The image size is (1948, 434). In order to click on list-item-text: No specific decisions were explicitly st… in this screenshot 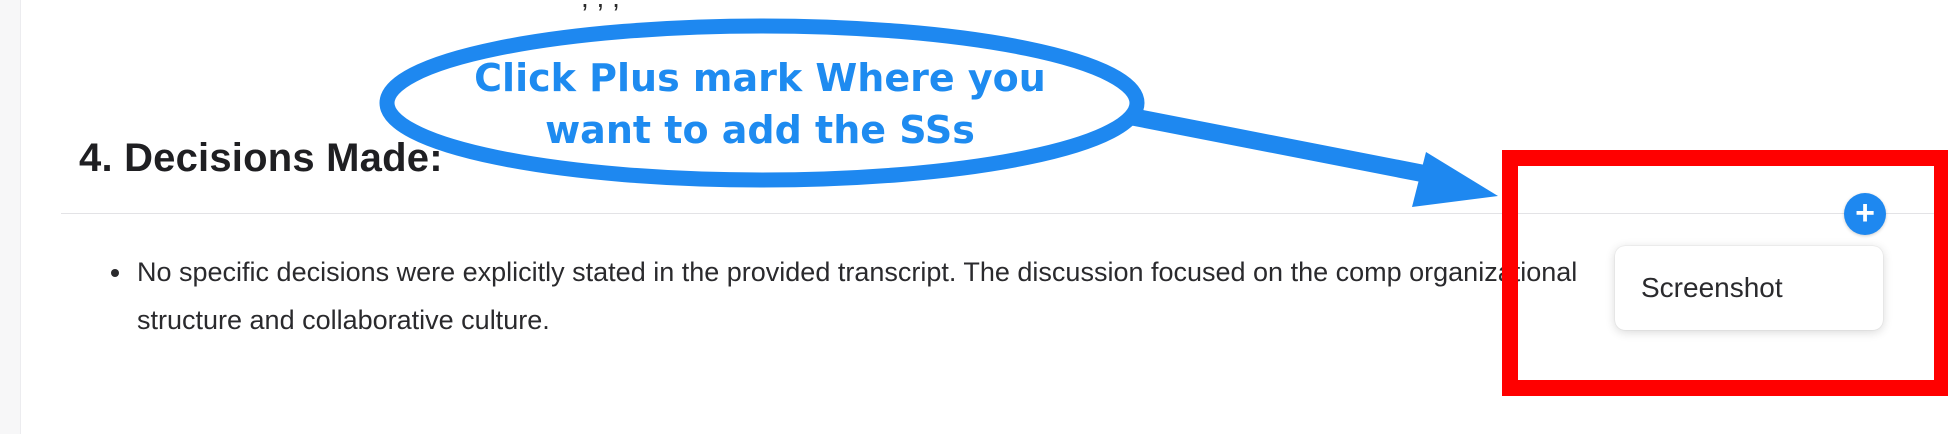, I will do `click(857, 296)`.